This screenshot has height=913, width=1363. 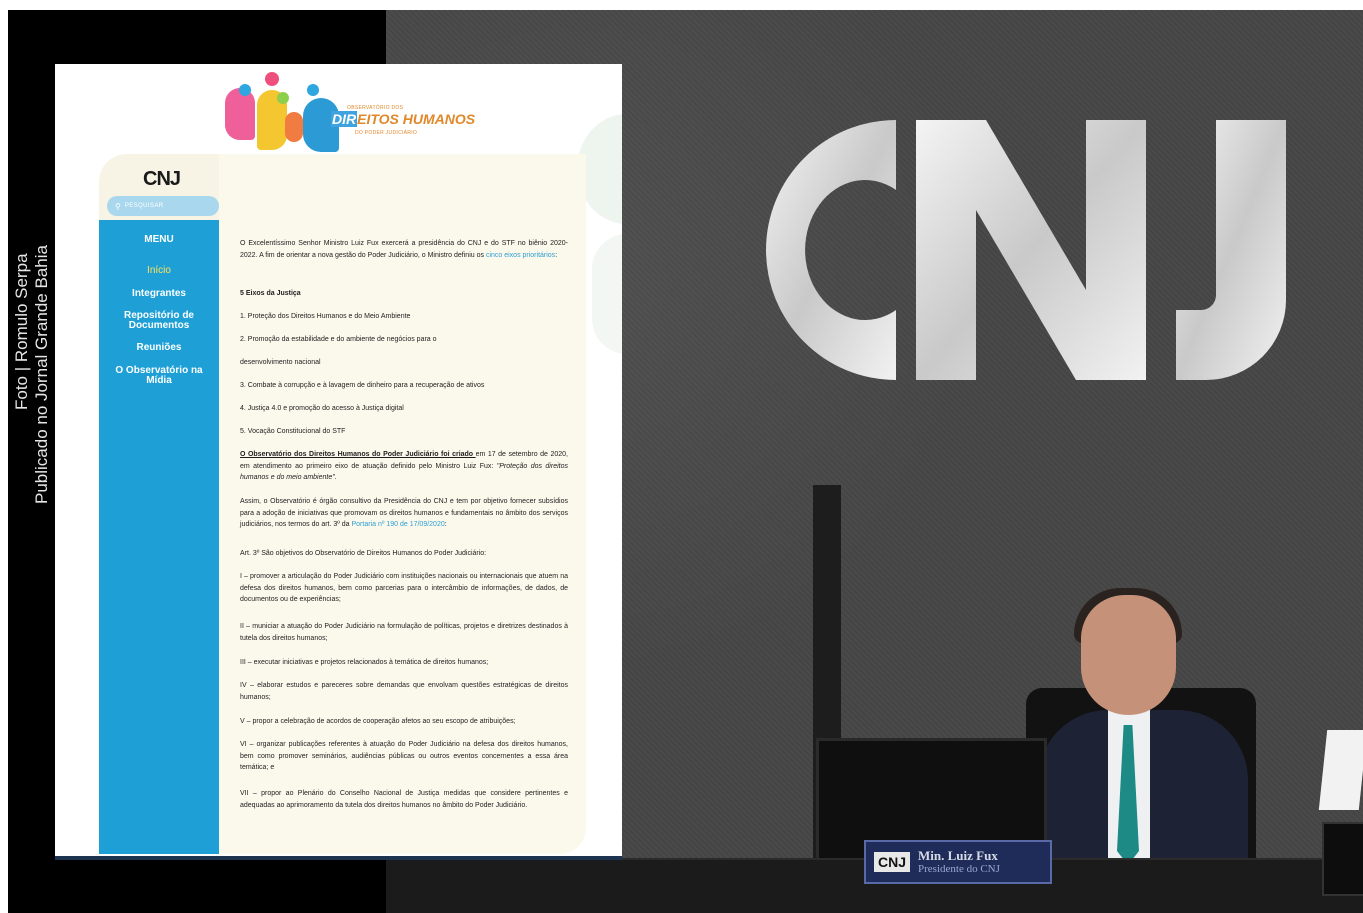 I want to click on nameplate-text: Min. Luiz Fux Presidente do CNJ, so click(x=959, y=862).